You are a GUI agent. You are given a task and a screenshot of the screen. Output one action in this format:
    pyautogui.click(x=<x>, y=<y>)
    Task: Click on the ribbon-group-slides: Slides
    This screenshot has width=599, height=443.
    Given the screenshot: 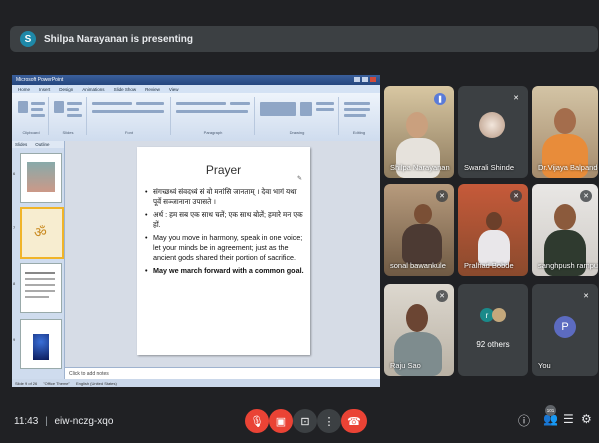 What is the action you would take?
    pyautogui.click(x=68, y=116)
    